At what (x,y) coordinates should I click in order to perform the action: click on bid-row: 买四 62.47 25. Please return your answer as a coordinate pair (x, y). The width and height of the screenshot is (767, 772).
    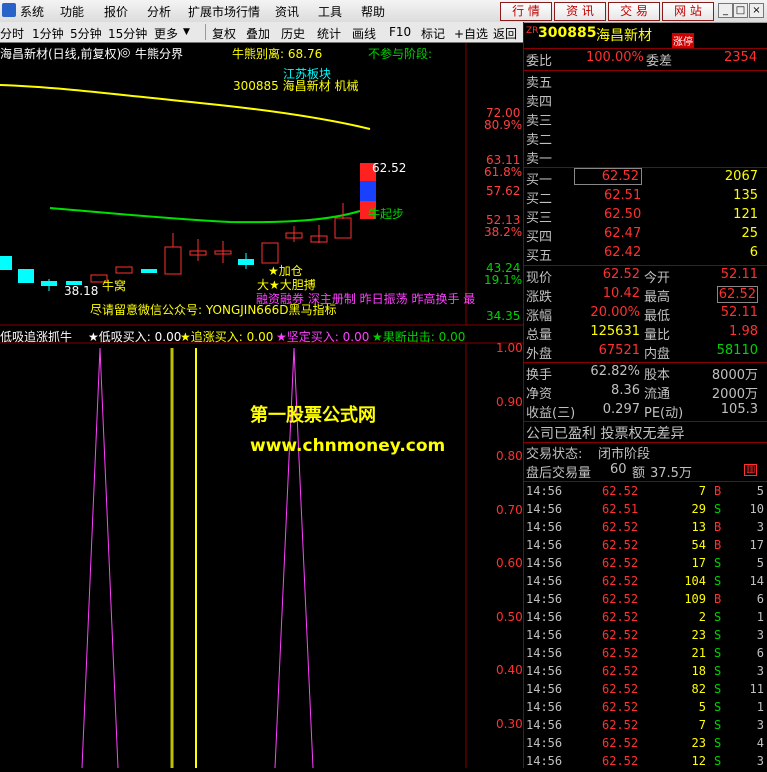
    Looking at the image, I should click on (645, 235).